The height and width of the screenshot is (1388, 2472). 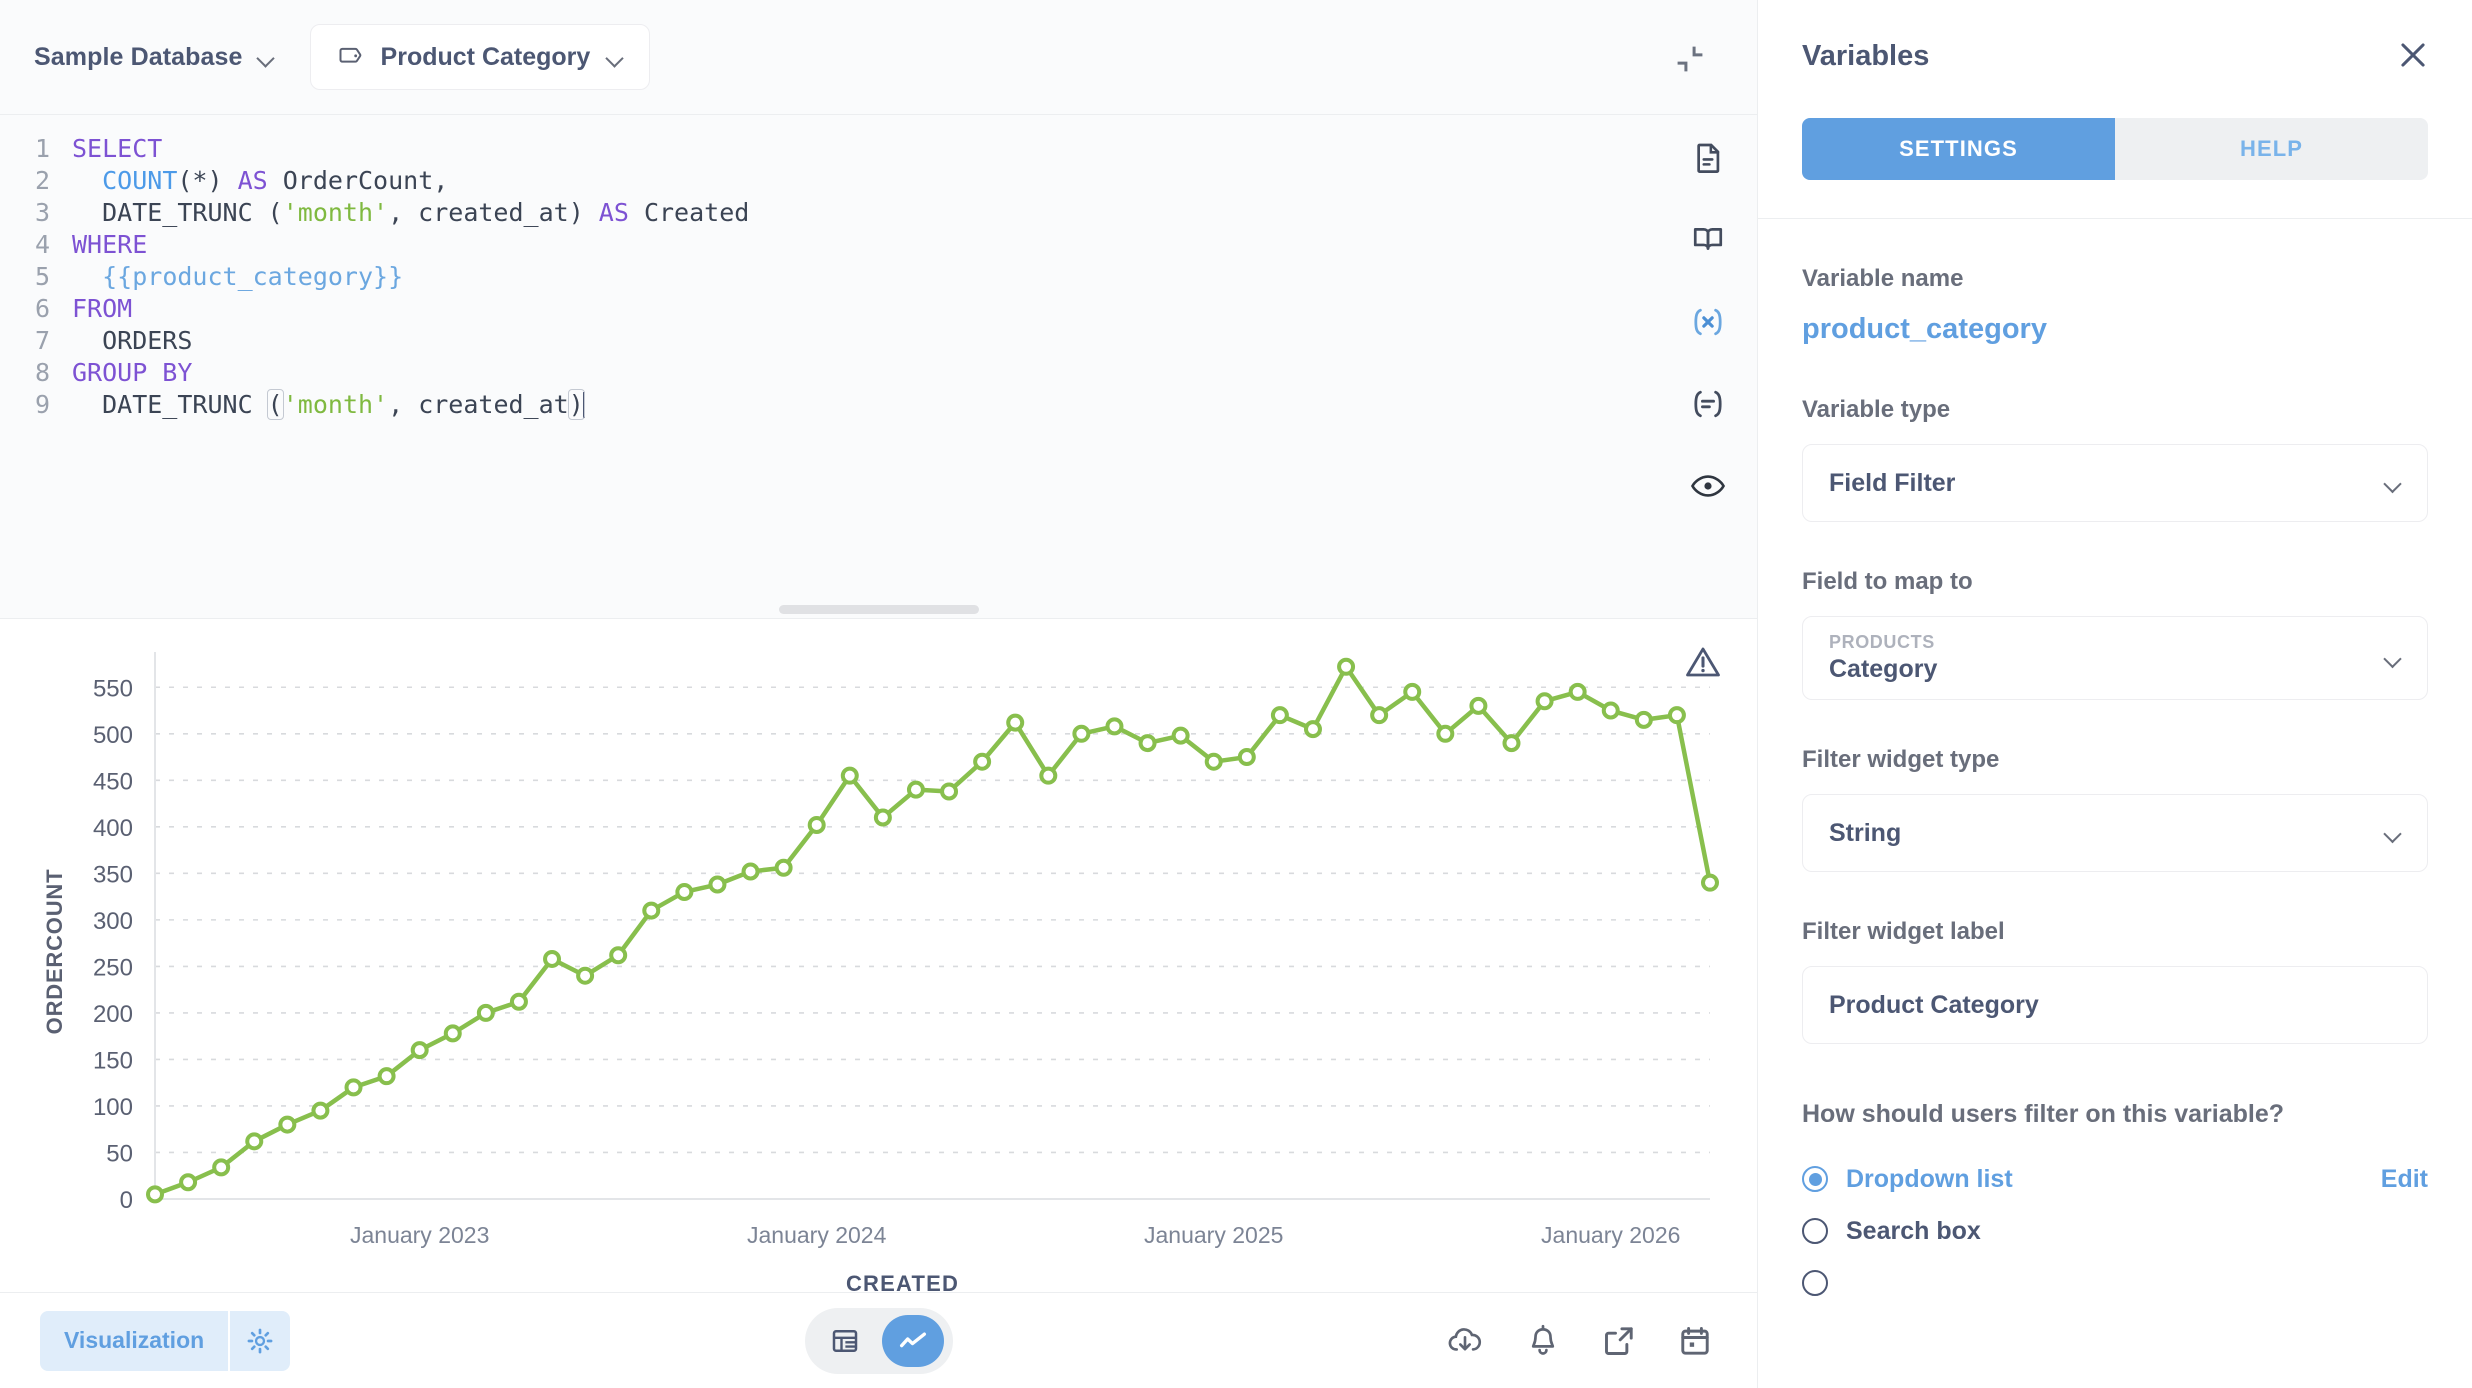 What do you see at coordinates (165, 1340) in the screenshot?
I see `visualization-button: Visualization` at bounding box center [165, 1340].